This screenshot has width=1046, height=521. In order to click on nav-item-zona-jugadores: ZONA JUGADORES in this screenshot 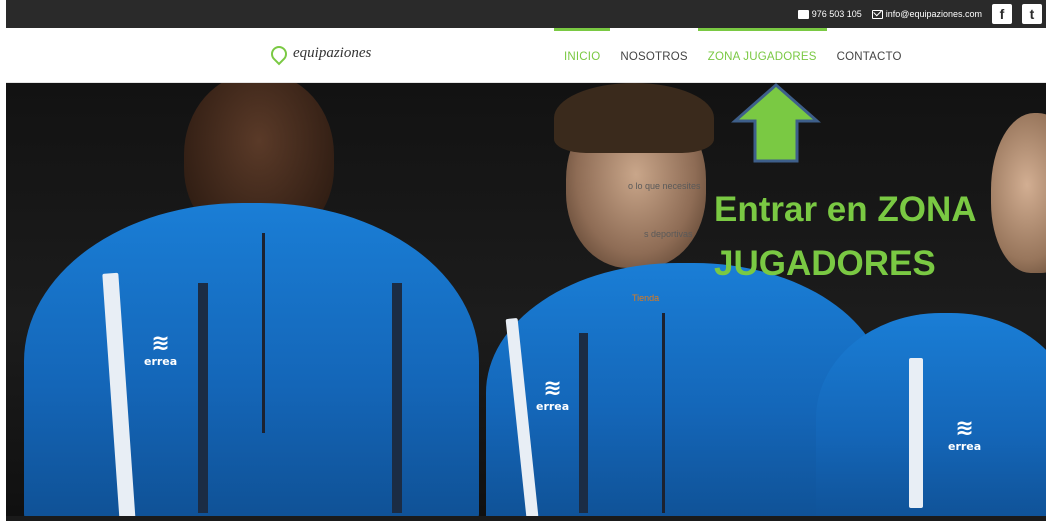, I will do `click(762, 55)`.